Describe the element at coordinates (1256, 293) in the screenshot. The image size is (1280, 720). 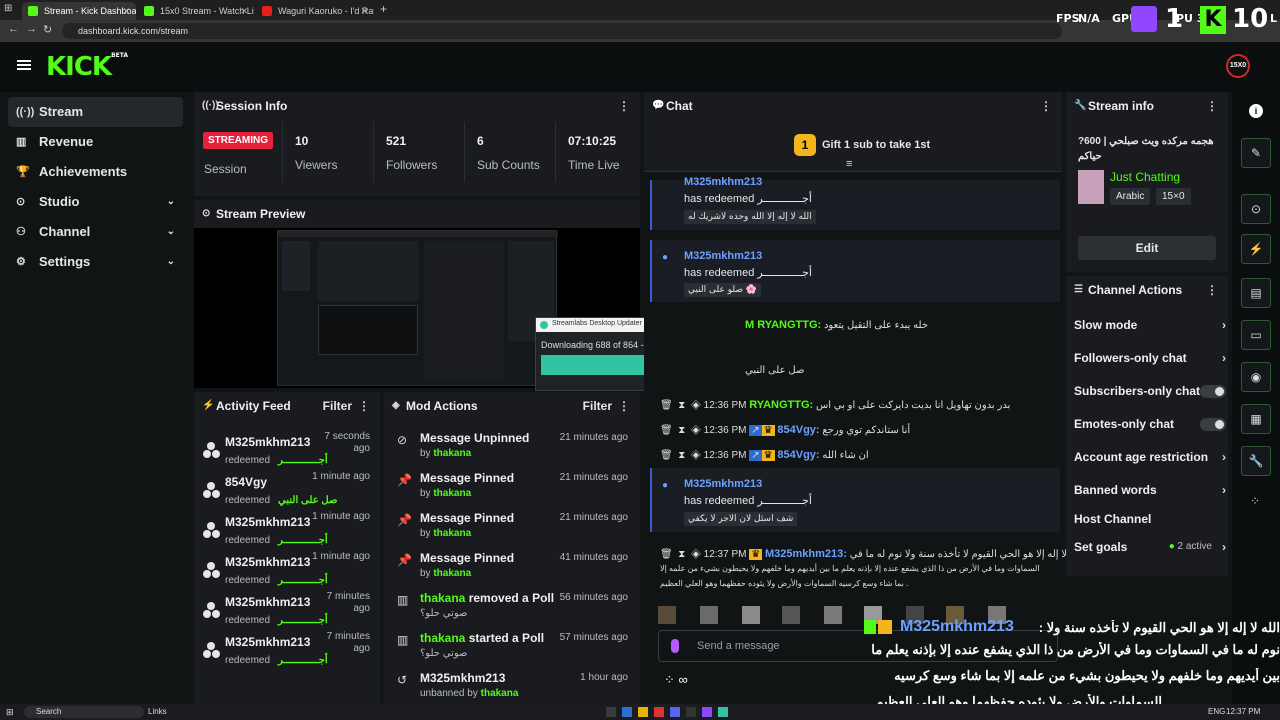
I see `document-icon: ▤` at that location.